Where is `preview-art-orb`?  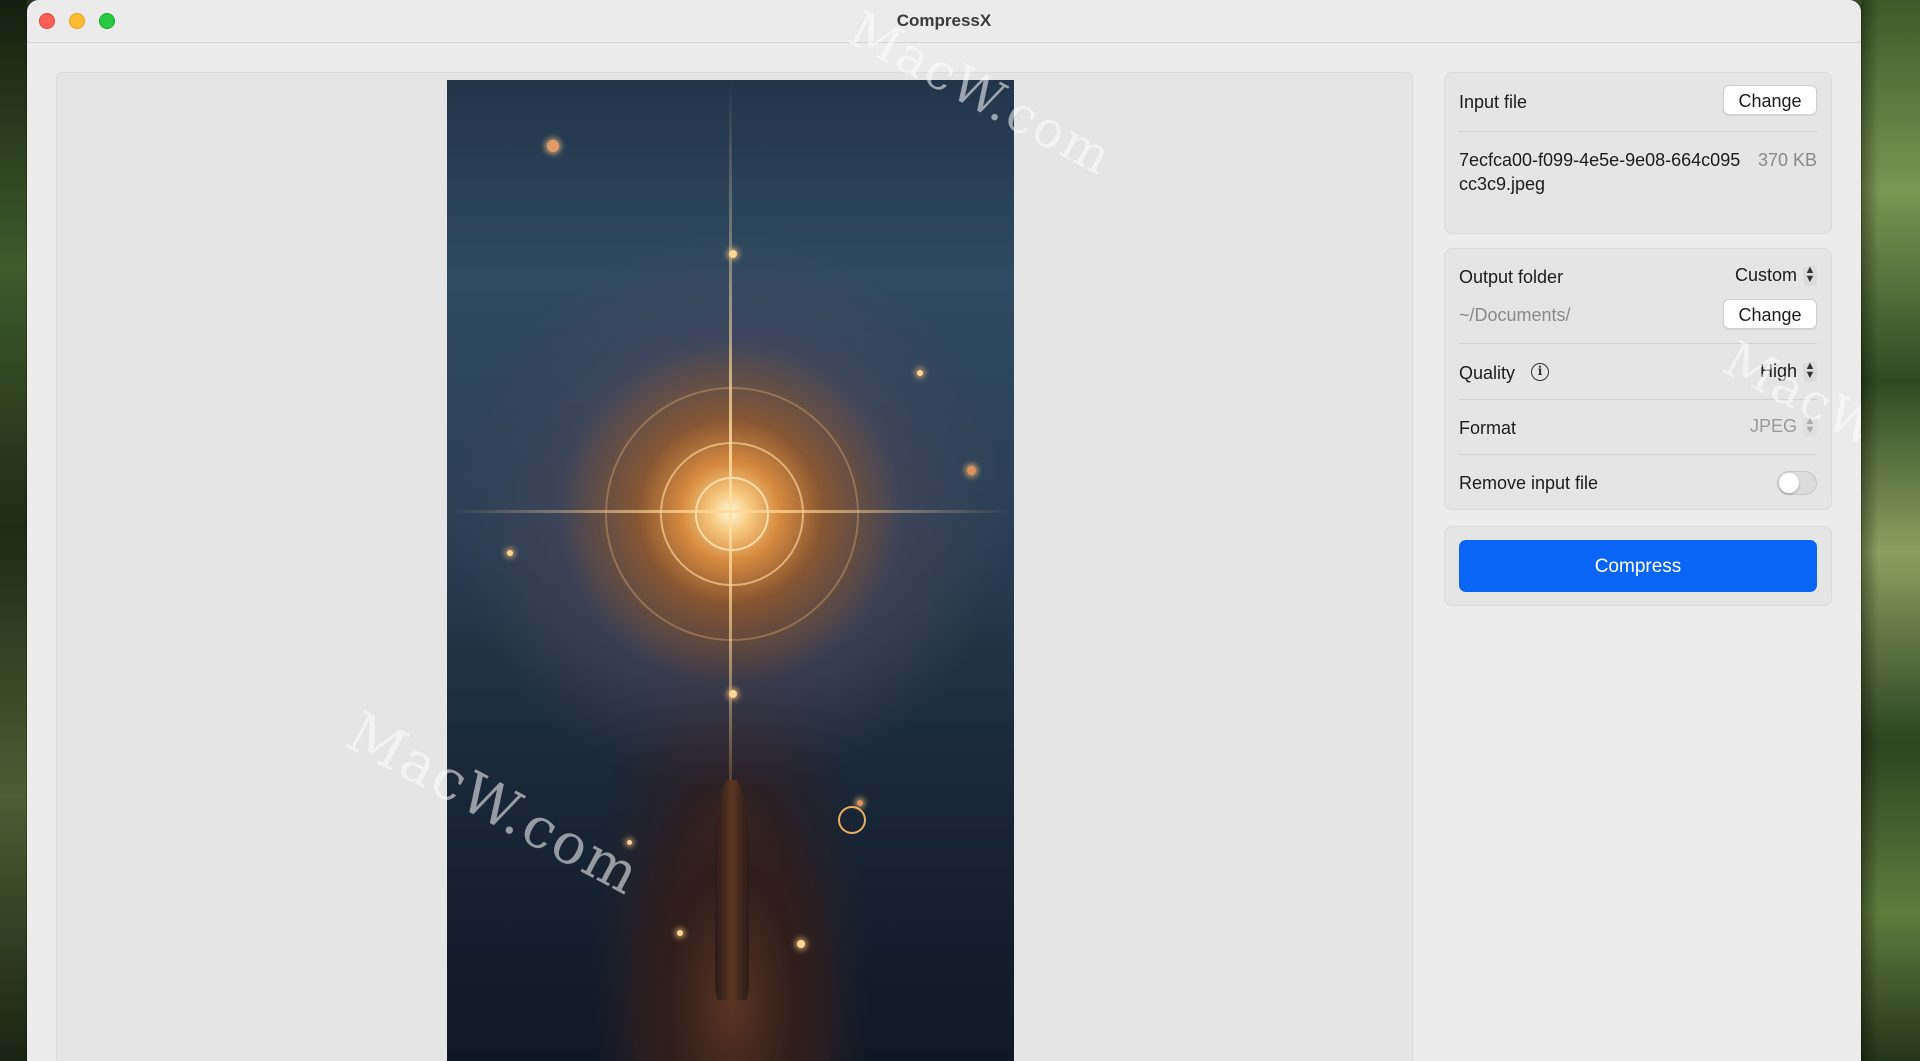
preview-art-orb is located at coordinates (852, 820).